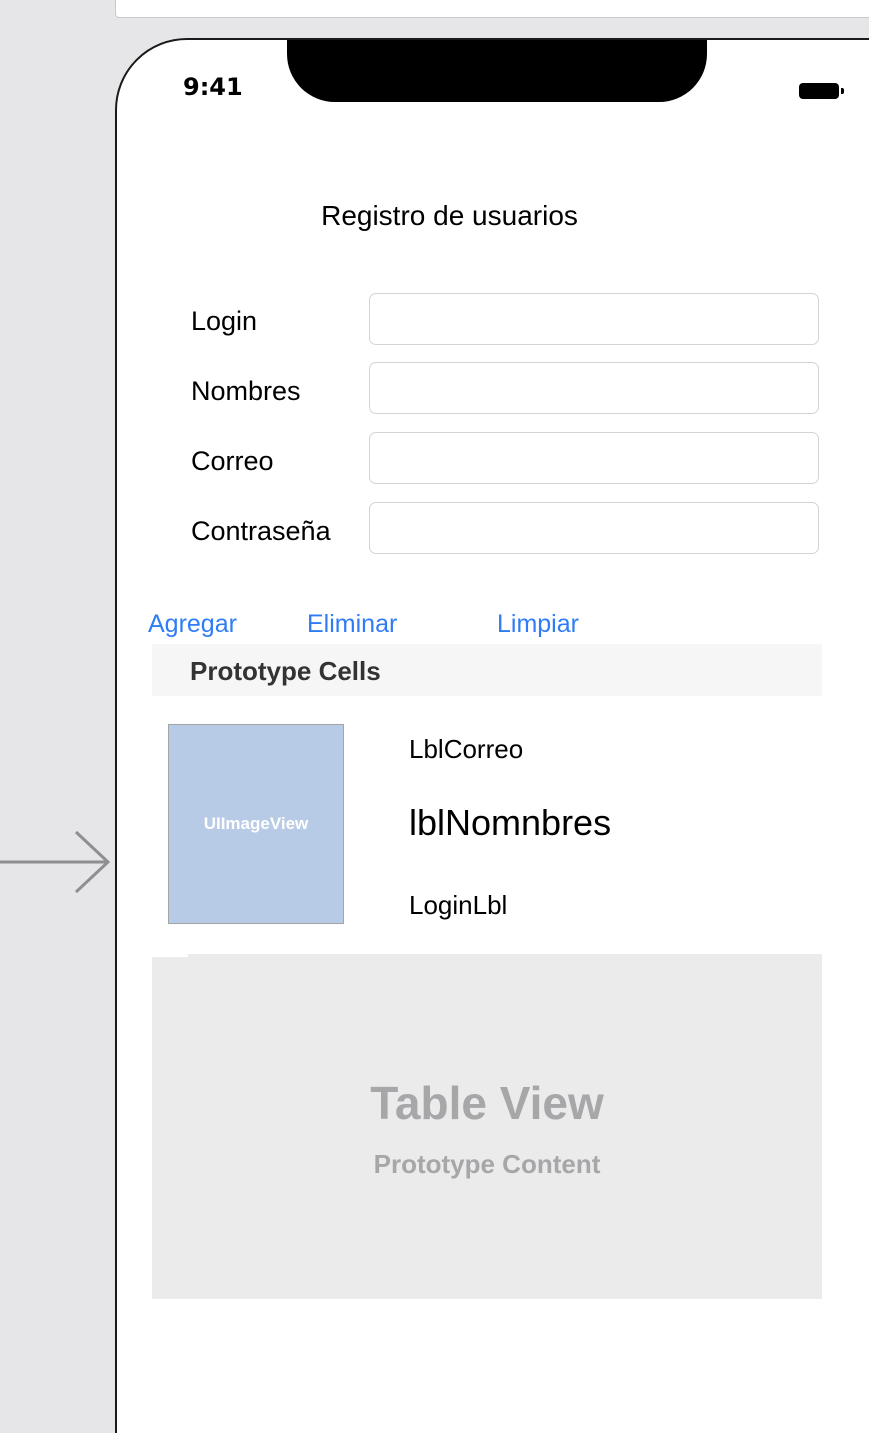 The width and height of the screenshot is (869, 1433). I want to click on image-view-label: UIImageView, so click(256, 823).